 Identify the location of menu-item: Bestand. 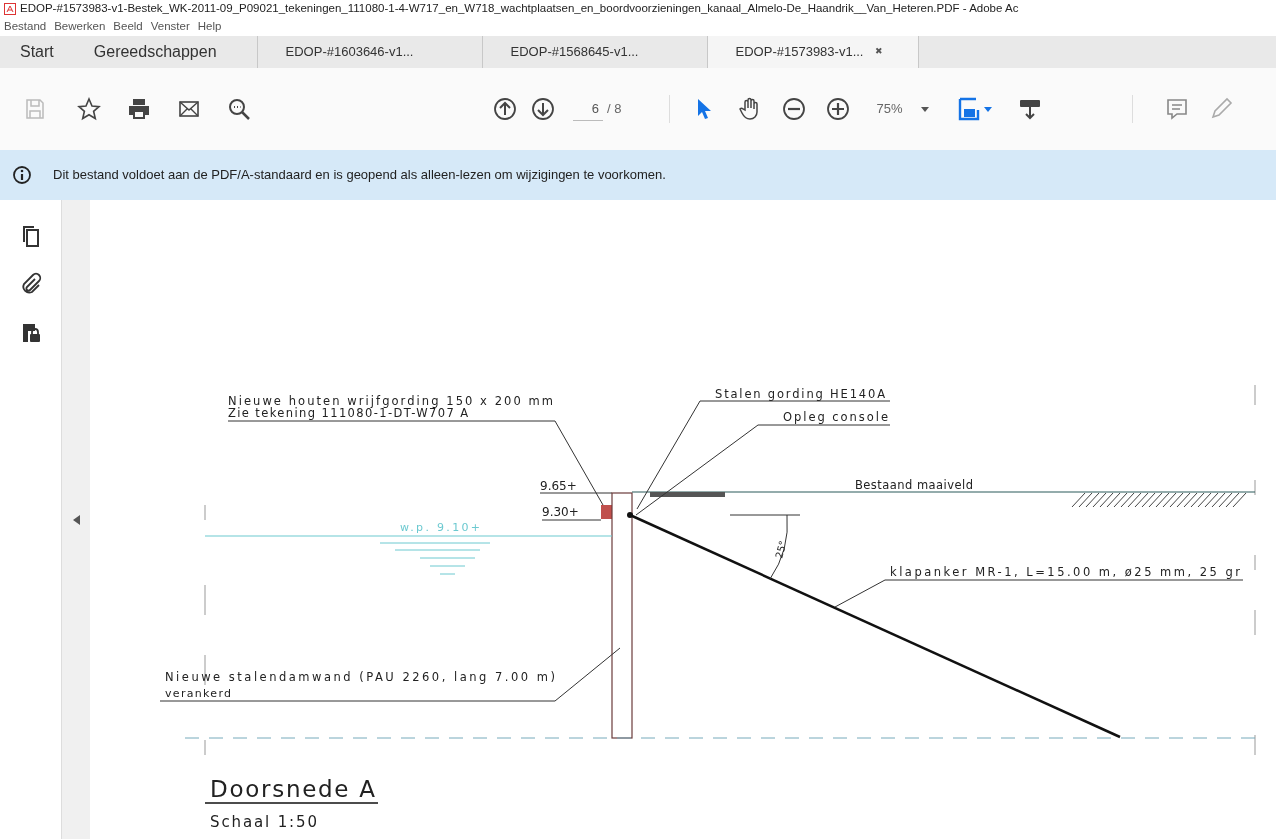
(25, 27).